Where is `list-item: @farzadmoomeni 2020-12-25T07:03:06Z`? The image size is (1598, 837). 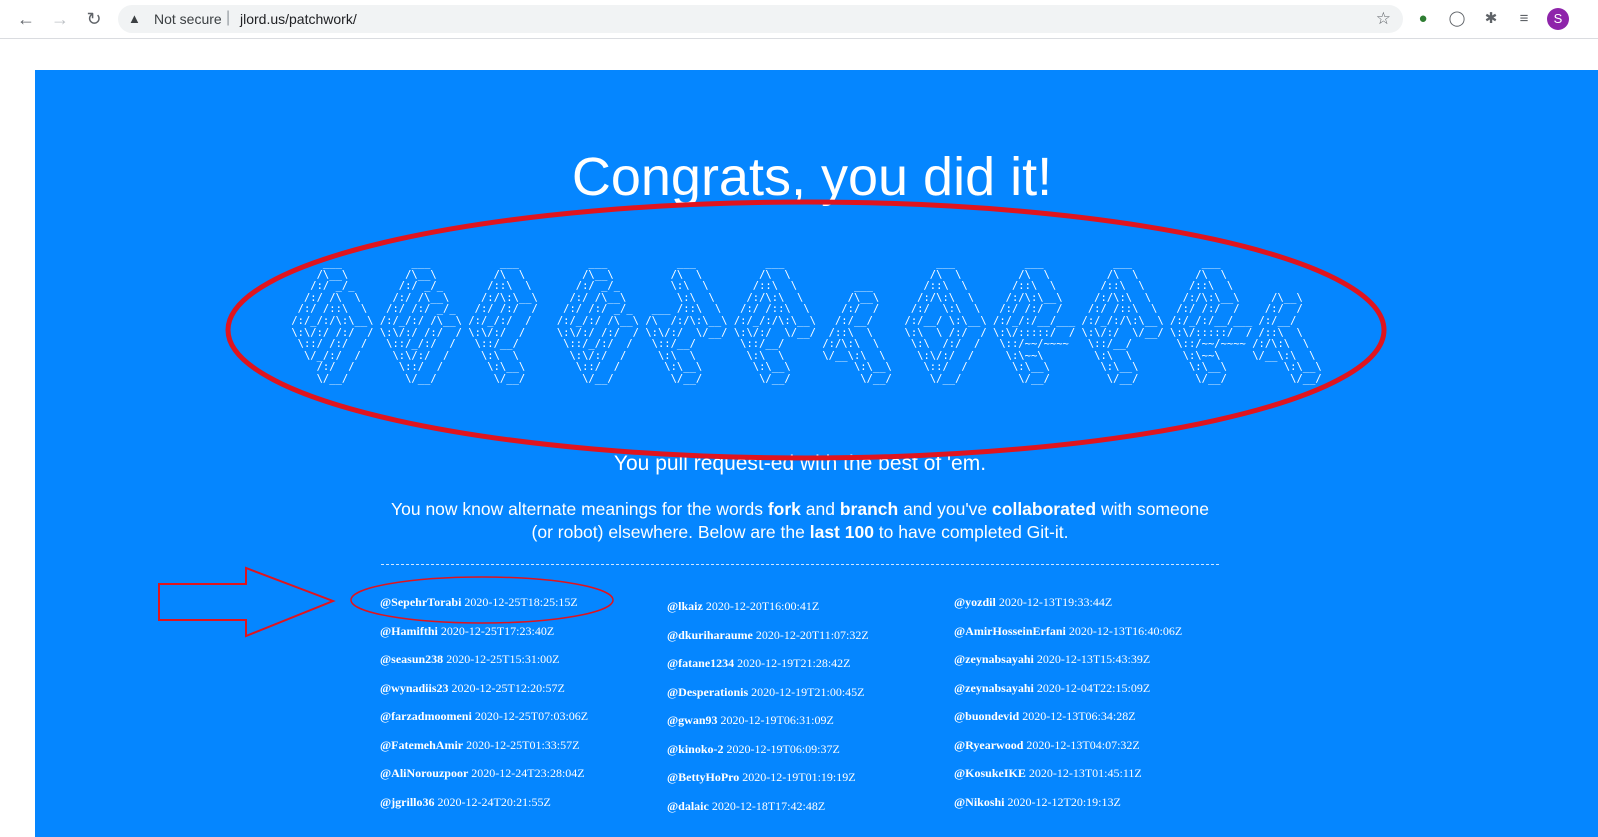
list-item: @farzadmoomeni 2020-12-25T07:03:06Z is located at coordinates (484, 722).